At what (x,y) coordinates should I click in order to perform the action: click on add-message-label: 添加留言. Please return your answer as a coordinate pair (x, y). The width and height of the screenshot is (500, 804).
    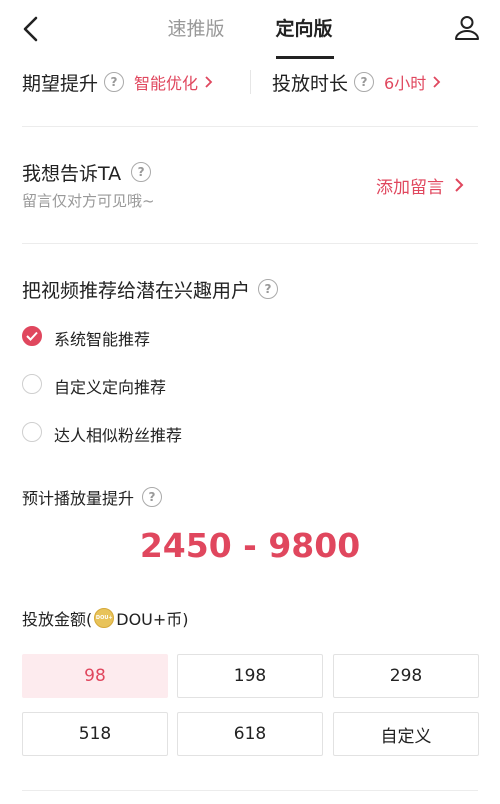
    Looking at the image, I should click on (410, 187).